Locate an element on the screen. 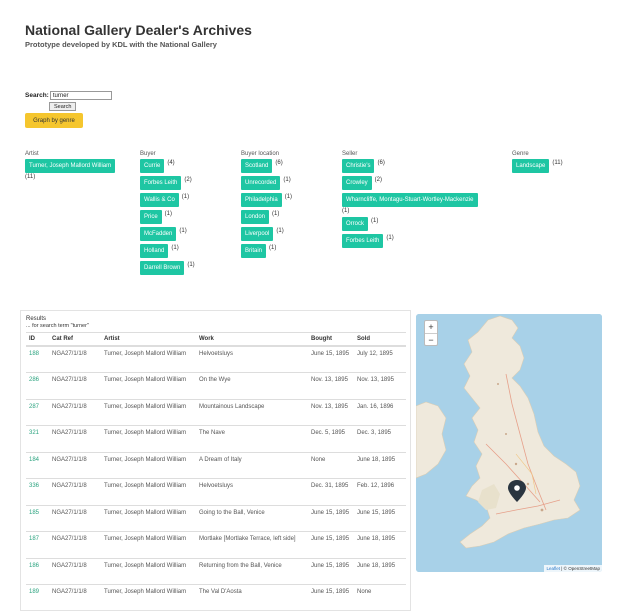  facet-tag-genre: Landscape is located at coordinates (531, 166).